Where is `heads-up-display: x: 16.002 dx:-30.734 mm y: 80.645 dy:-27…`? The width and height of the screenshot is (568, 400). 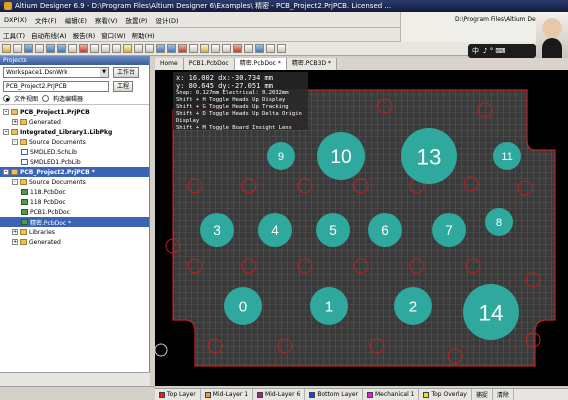
heads-up-display: x: 16.002 dx:-30.734 mm y: 80.645 dy:-27… is located at coordinates (240, 101).